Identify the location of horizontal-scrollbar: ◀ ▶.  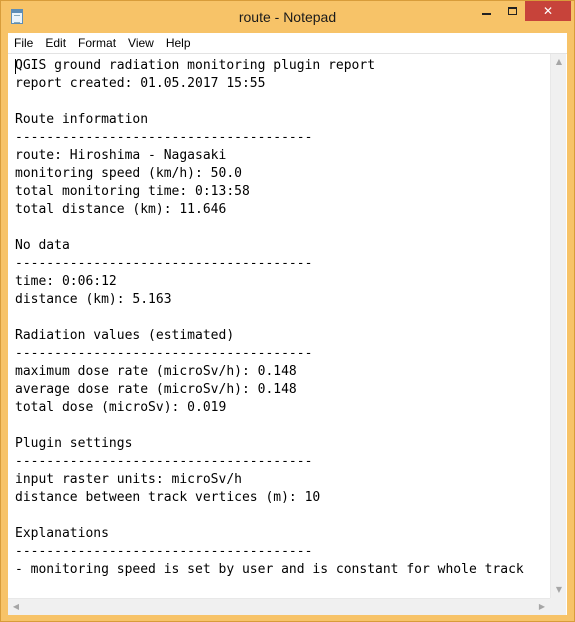
(279, 606).